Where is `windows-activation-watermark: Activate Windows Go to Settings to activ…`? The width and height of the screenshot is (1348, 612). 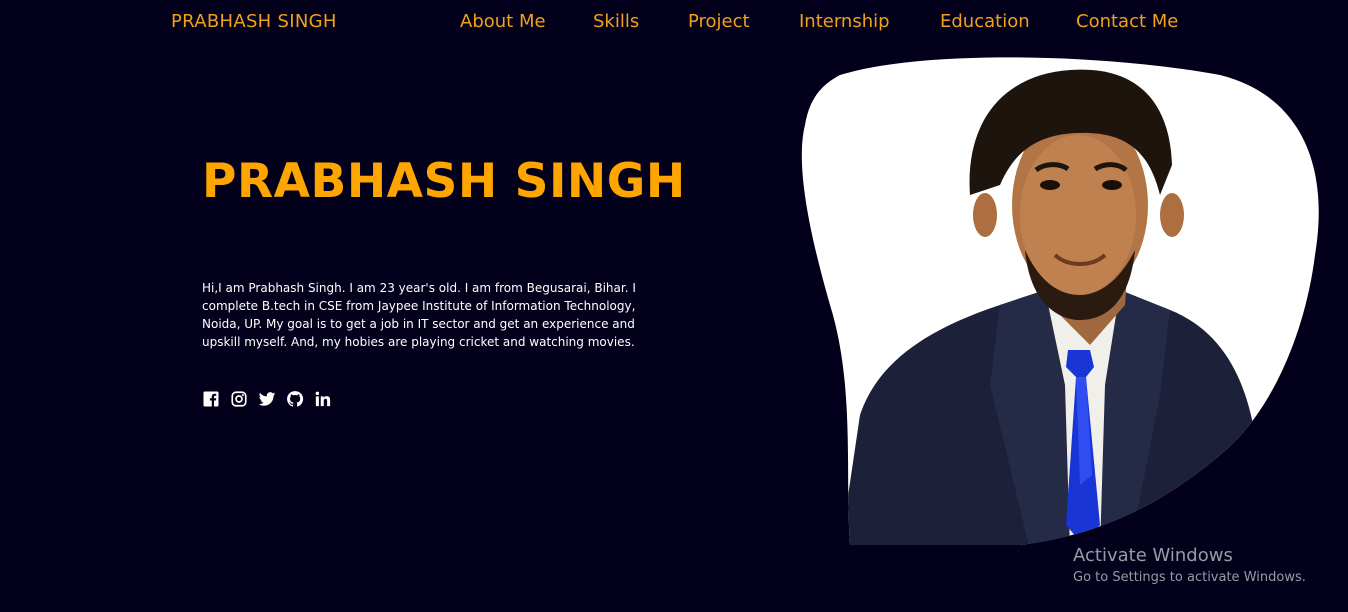
windows-activation-watermark: Activate Windows Go to Settings to activ… is located at coordinates (1189, 565).